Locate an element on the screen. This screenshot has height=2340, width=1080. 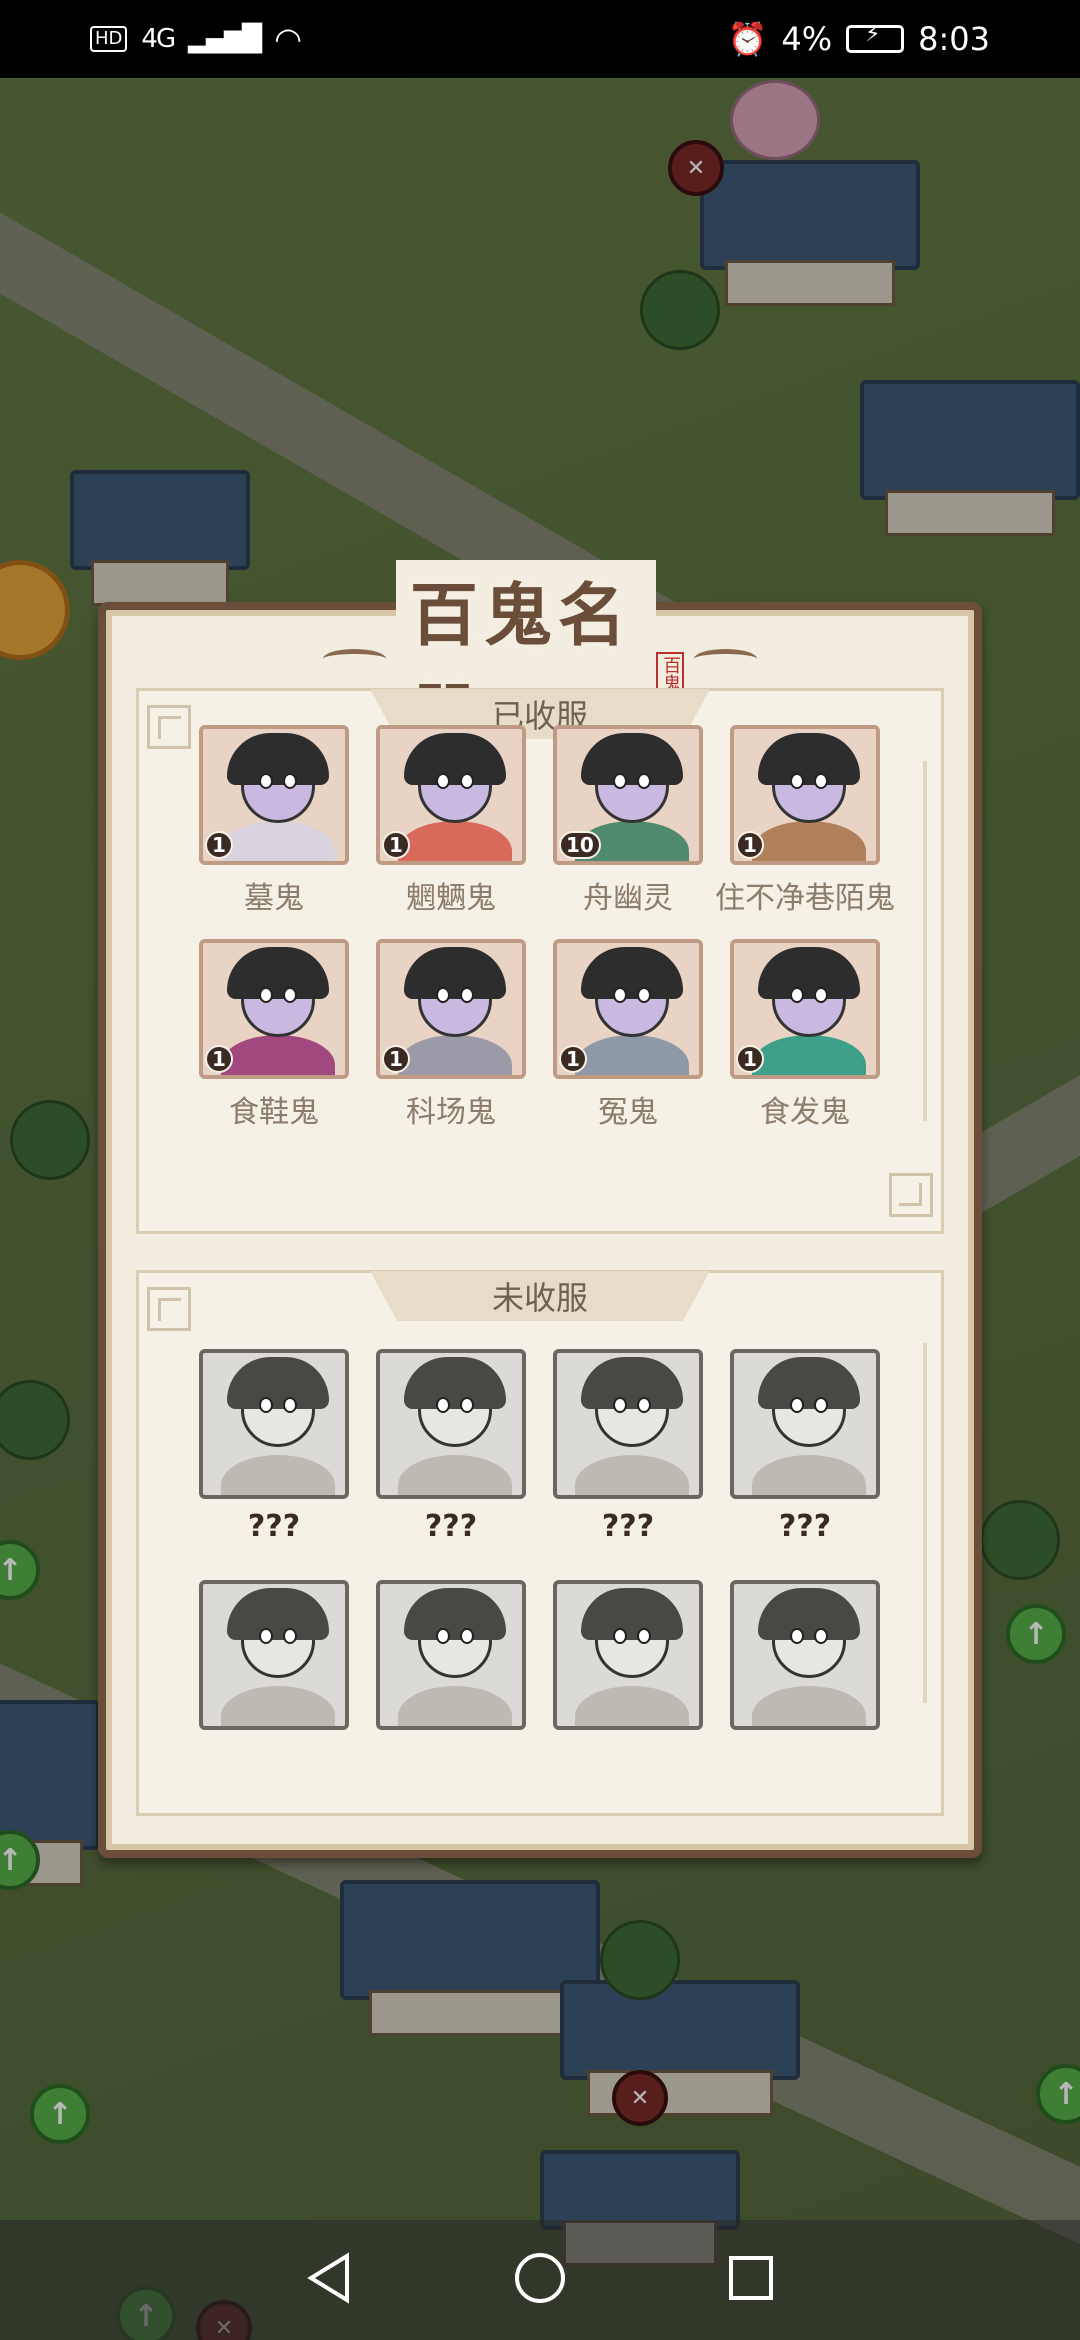
recents-square-icon is located at coordinates (751, 2278).